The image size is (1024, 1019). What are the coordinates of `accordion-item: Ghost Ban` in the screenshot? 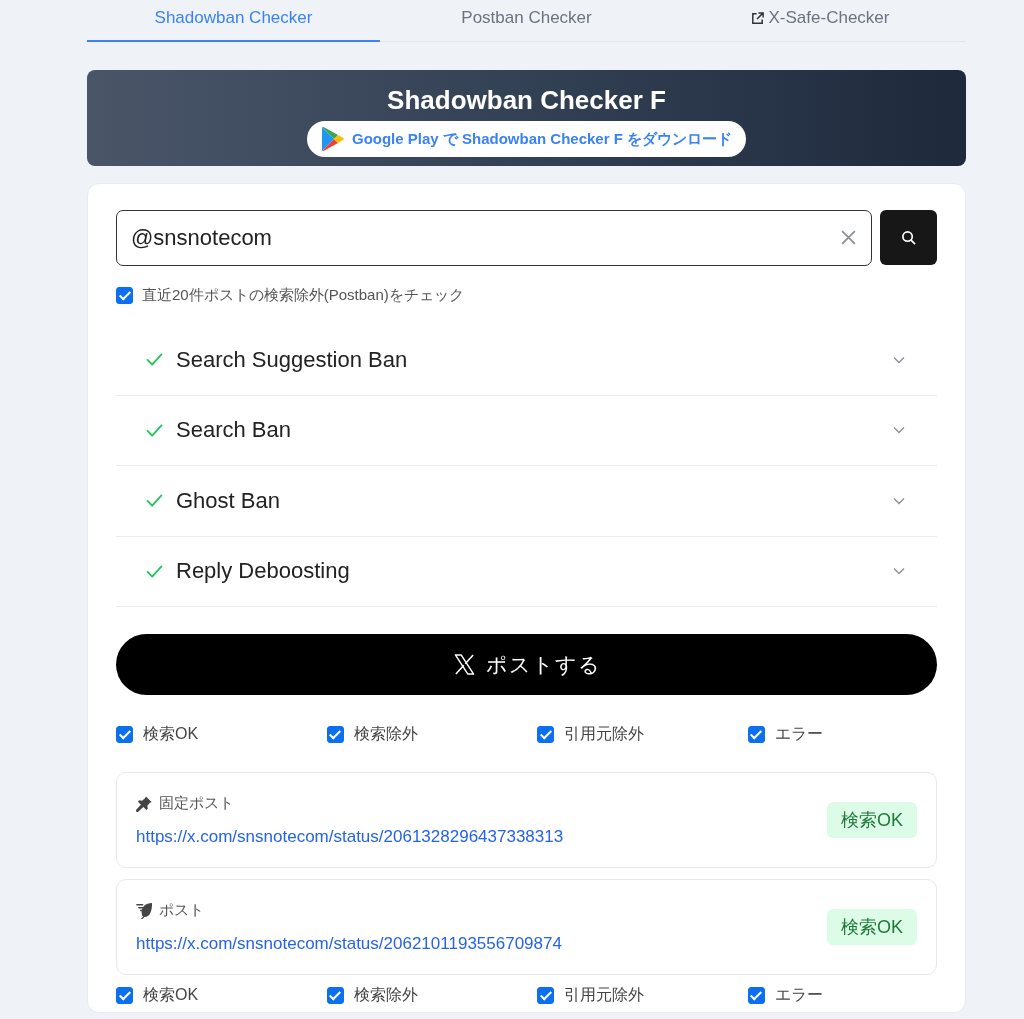 It's located at (526, 501).